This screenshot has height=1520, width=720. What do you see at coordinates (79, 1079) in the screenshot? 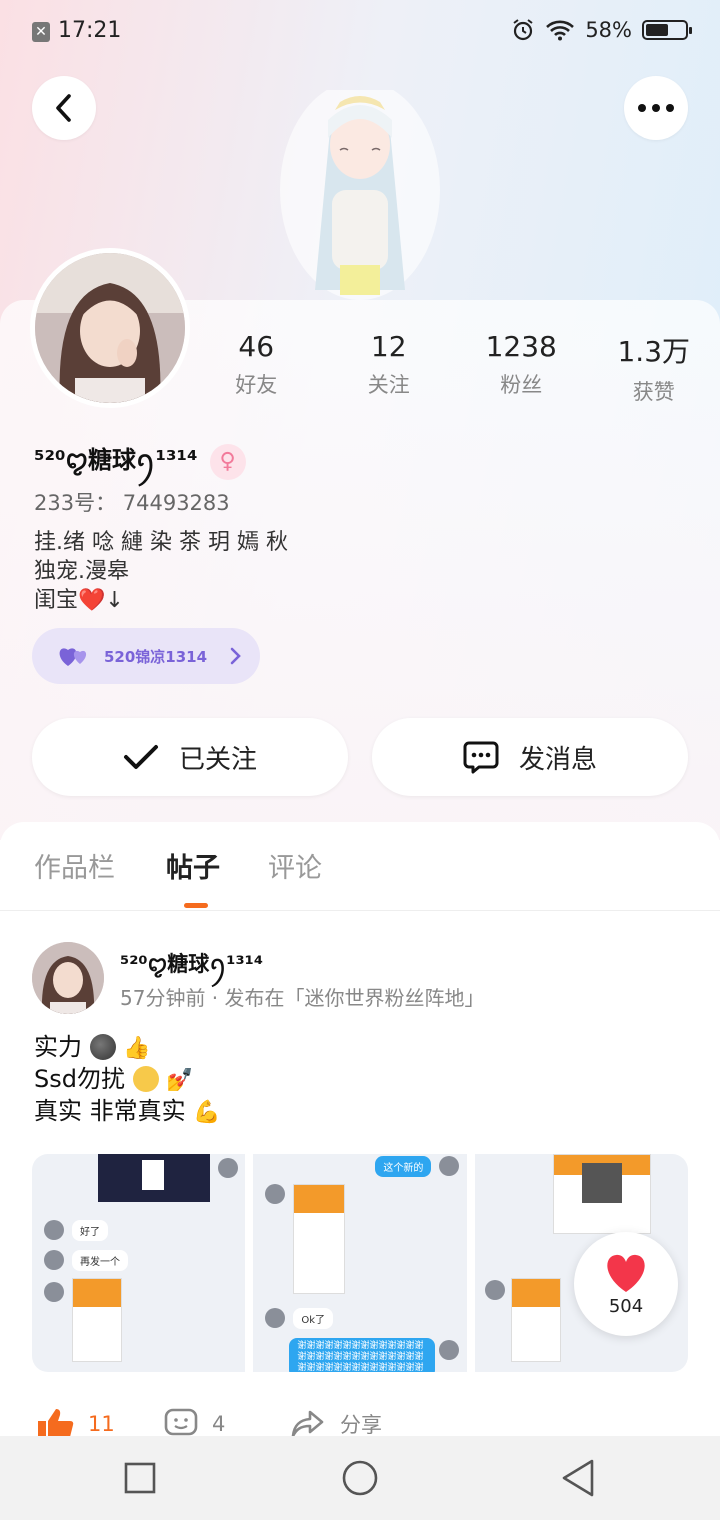
I see `post-line: Ssd勿扰` at bounding box center [79, 1079].